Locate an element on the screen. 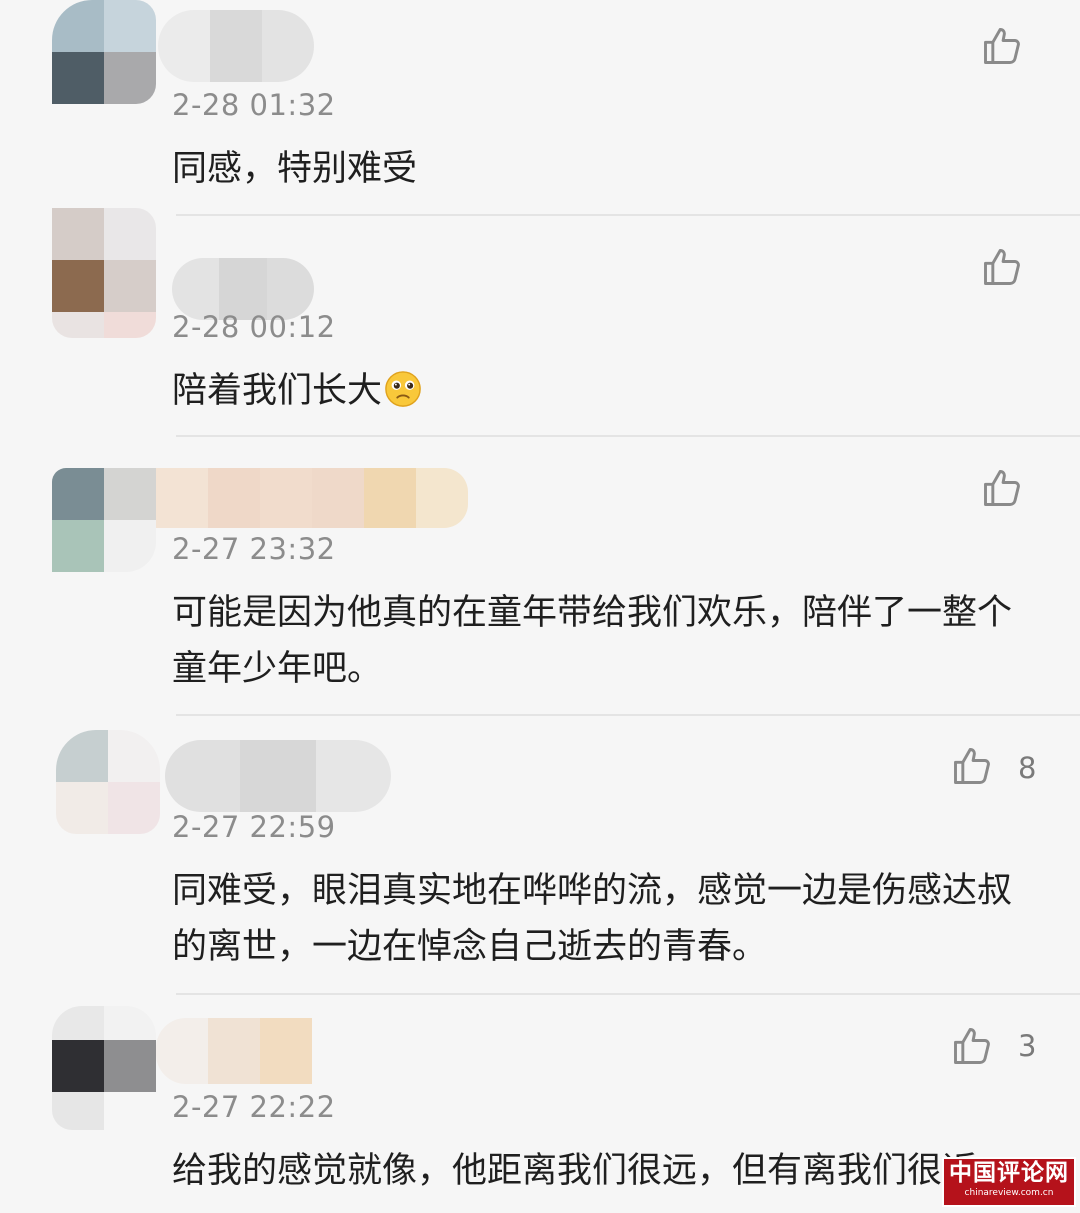 The image size is (1080, 1213). comment-text: 陪着我们长大 is located at coordinates (607, 391).